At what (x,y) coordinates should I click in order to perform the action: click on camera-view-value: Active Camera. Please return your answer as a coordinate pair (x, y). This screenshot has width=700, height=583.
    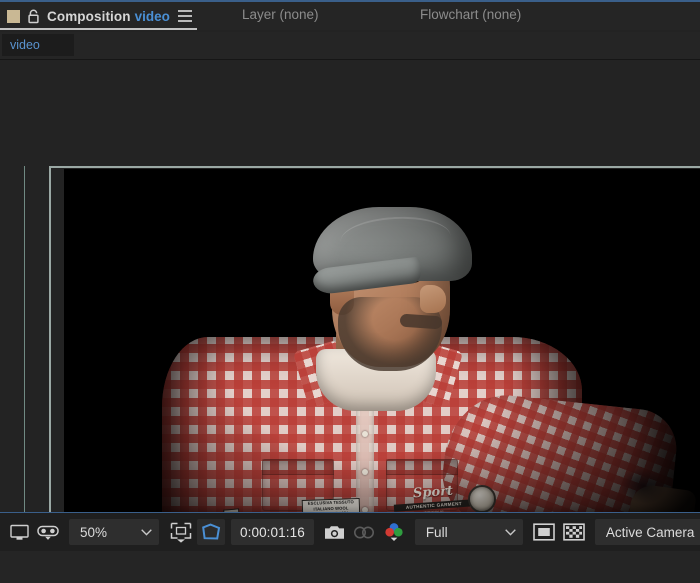
    Looking at the image, I should click on (650, 532).